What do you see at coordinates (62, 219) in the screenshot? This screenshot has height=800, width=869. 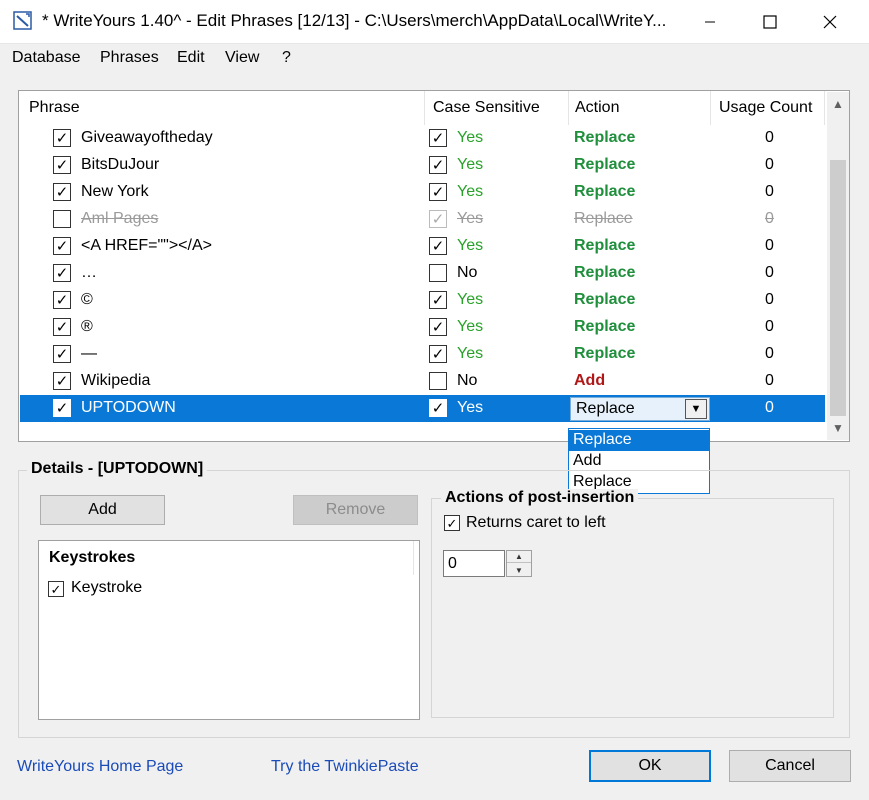 I see `phrase-enabled-checkbox` at bounding box center [62, 219].